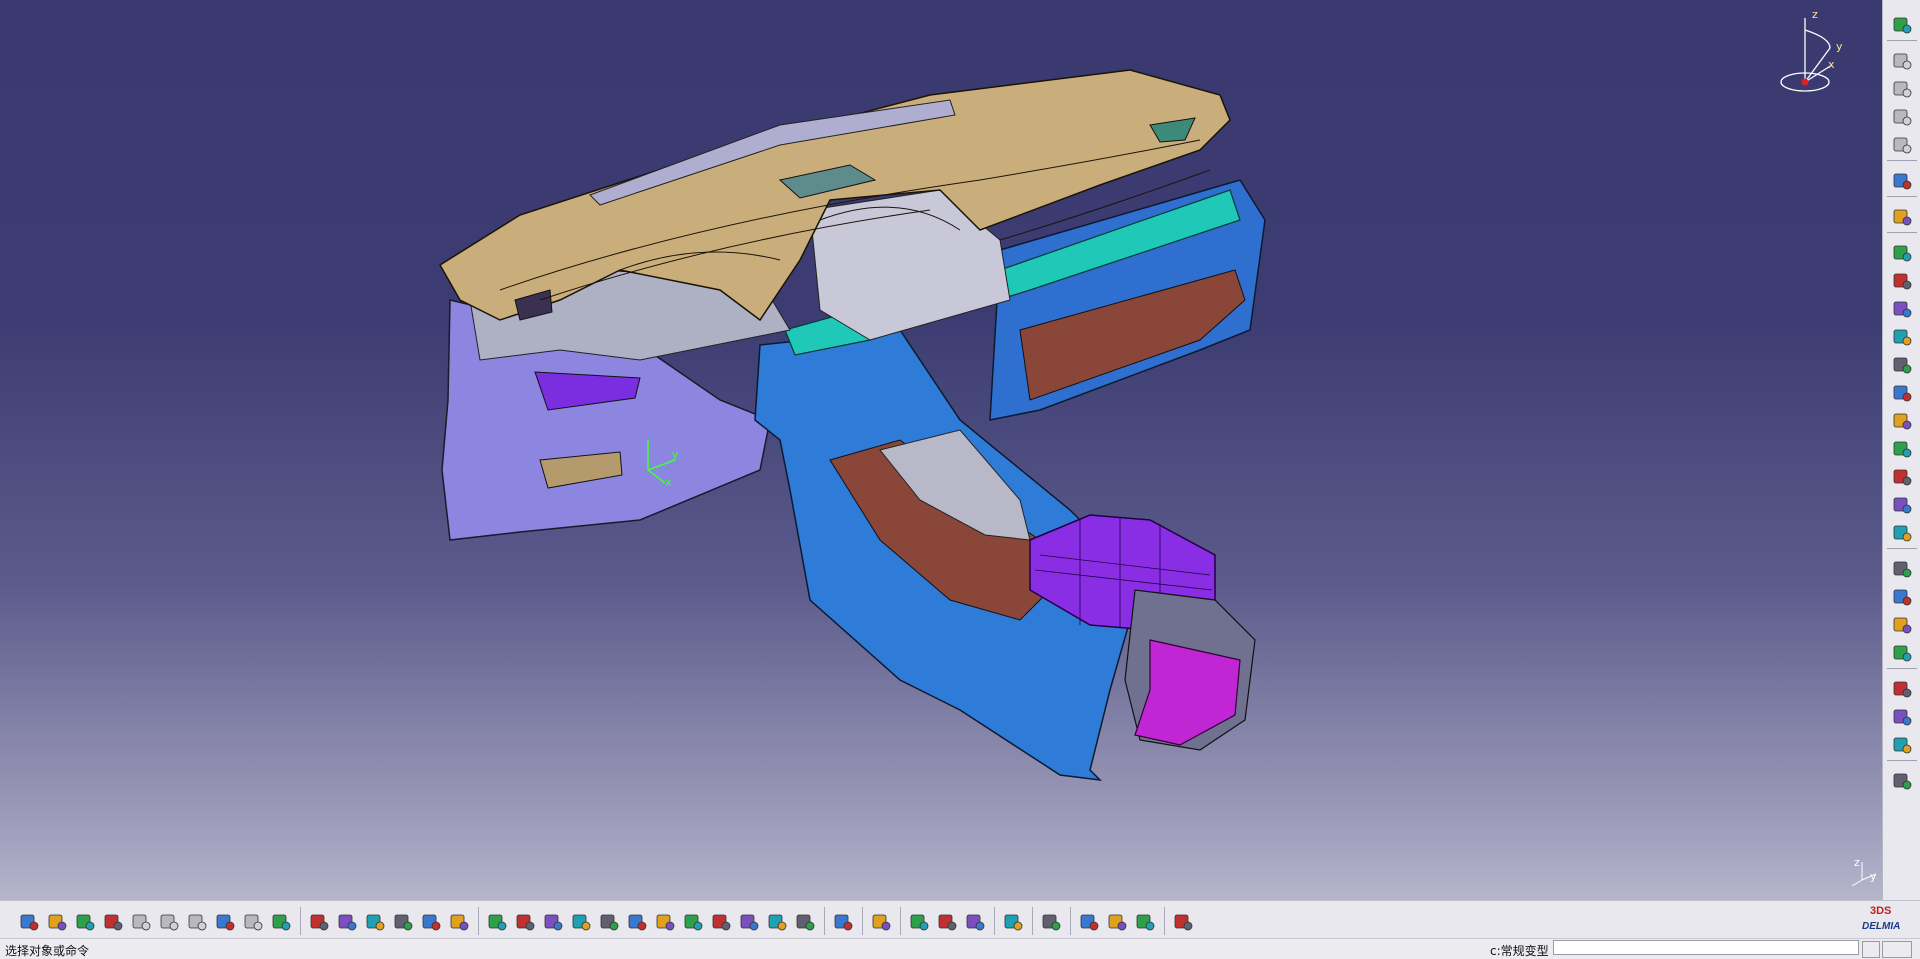  Describe the element at coordinates (57, 922) in the screenshot. I see `open-icon` at that location.